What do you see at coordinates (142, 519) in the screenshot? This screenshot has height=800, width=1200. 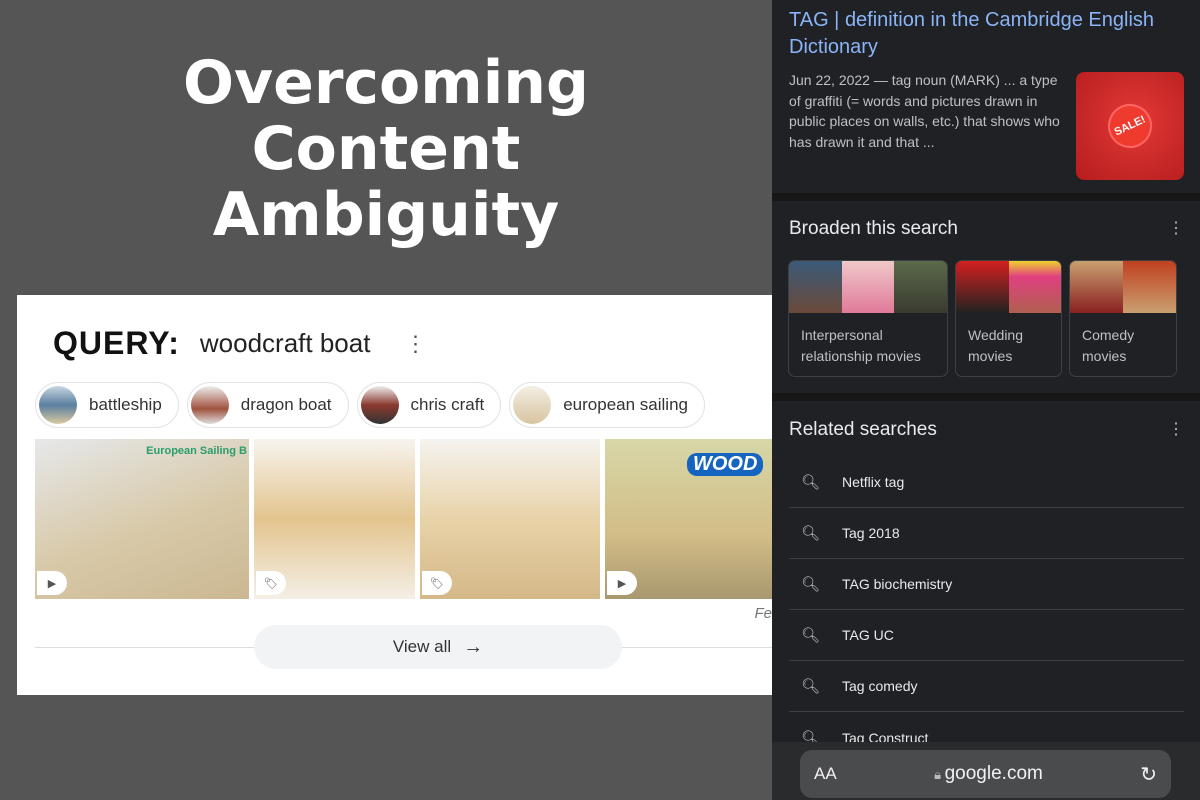 I see `image-result: European Sailing B ▶` at bounding box center [142, 519].